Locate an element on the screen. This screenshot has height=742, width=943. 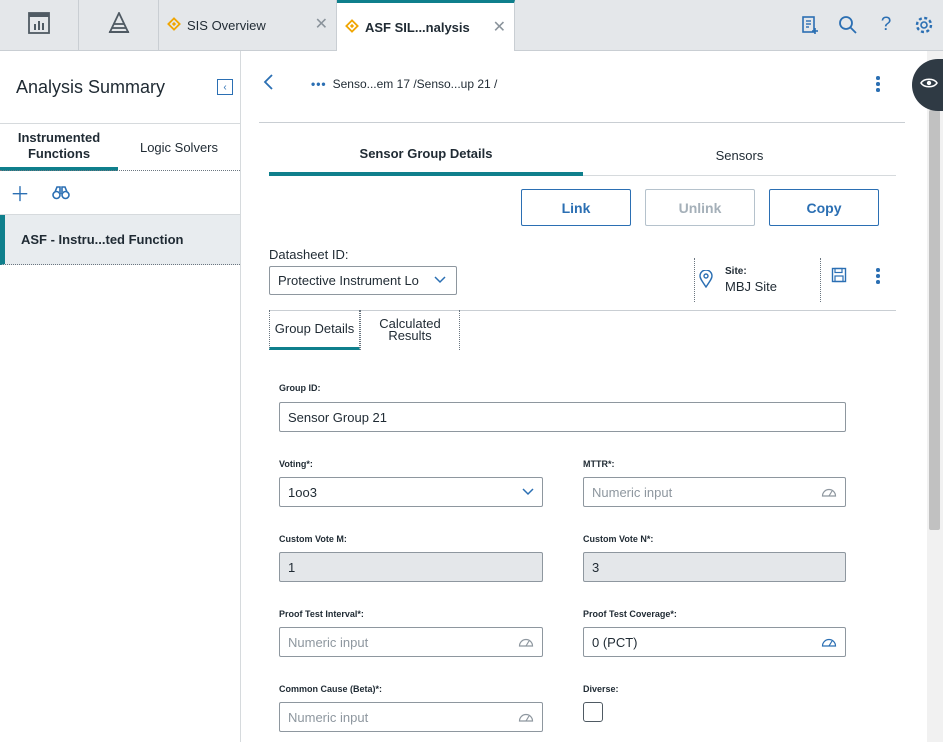
dashboard-icon is located at coordinates (39, 25).